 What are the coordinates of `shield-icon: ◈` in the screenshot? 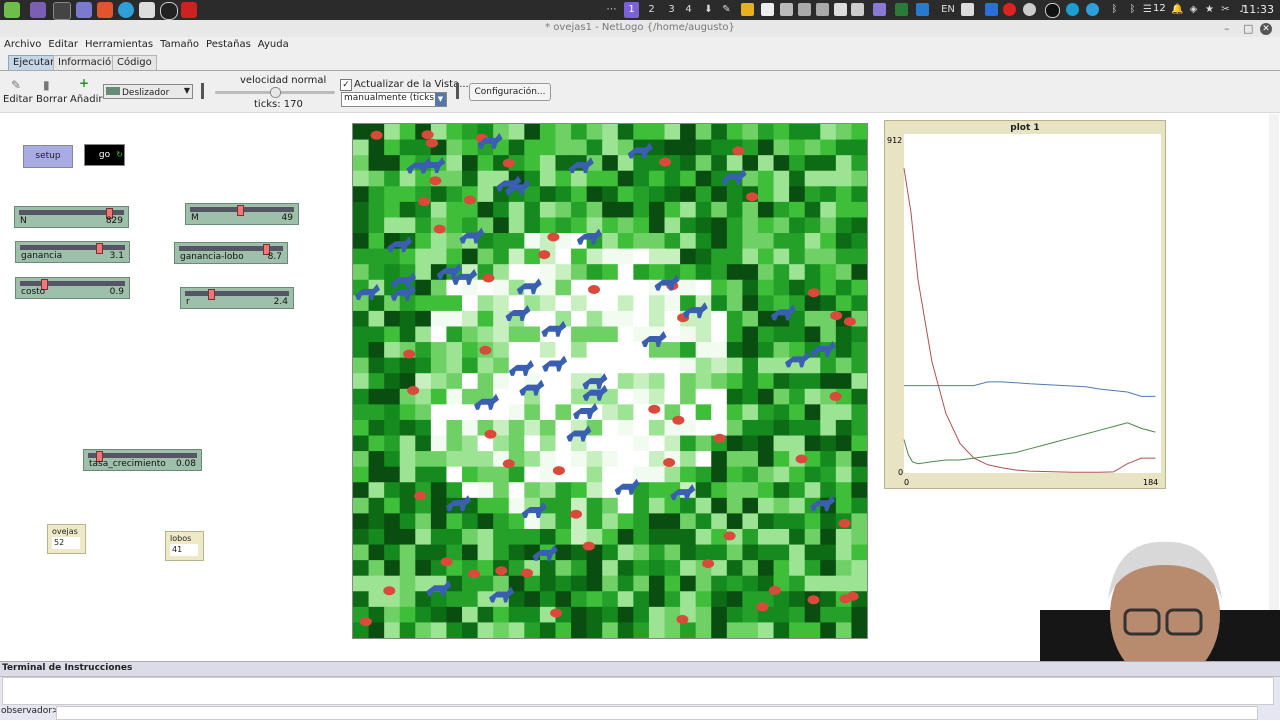 It's located at (1193, 10).